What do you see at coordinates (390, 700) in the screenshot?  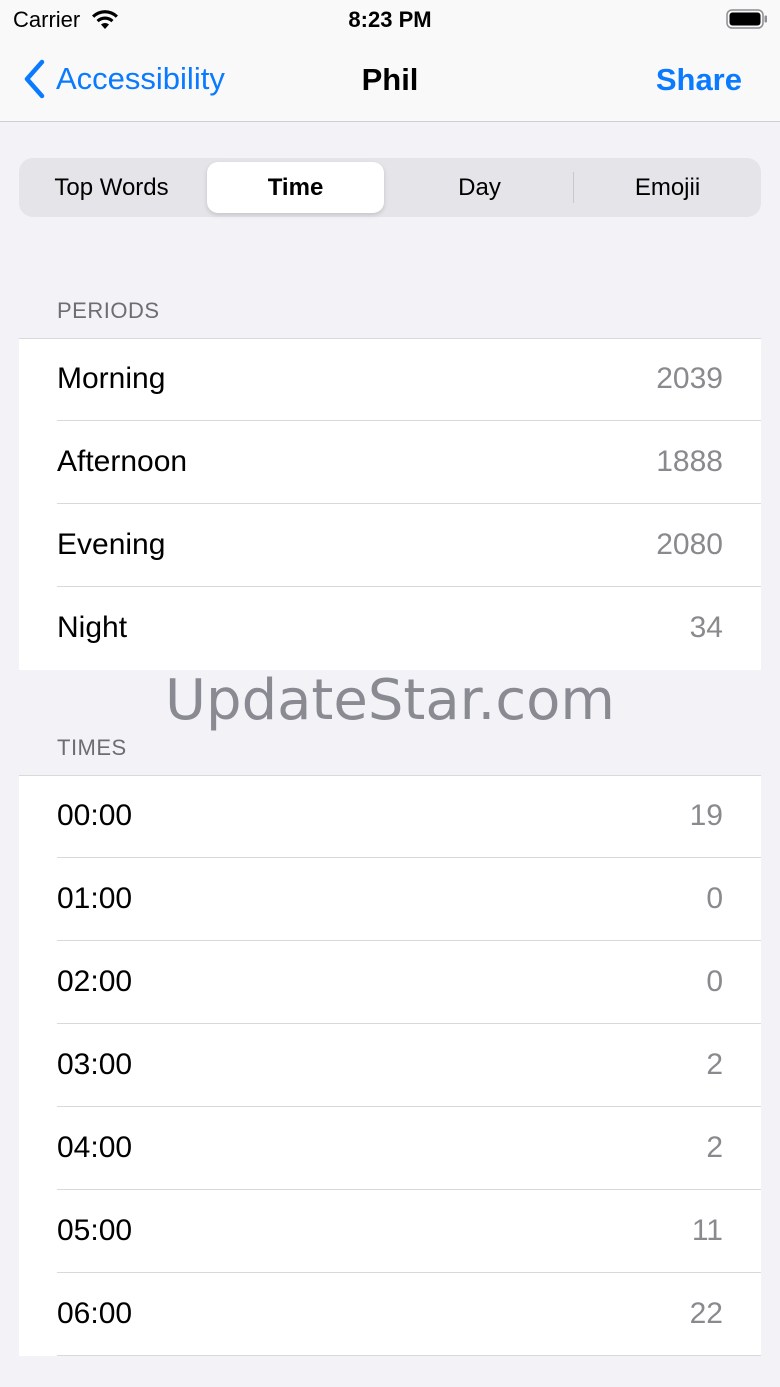 I see `watermark-text: UpdateStar.com` at bounding box center [390, 700].